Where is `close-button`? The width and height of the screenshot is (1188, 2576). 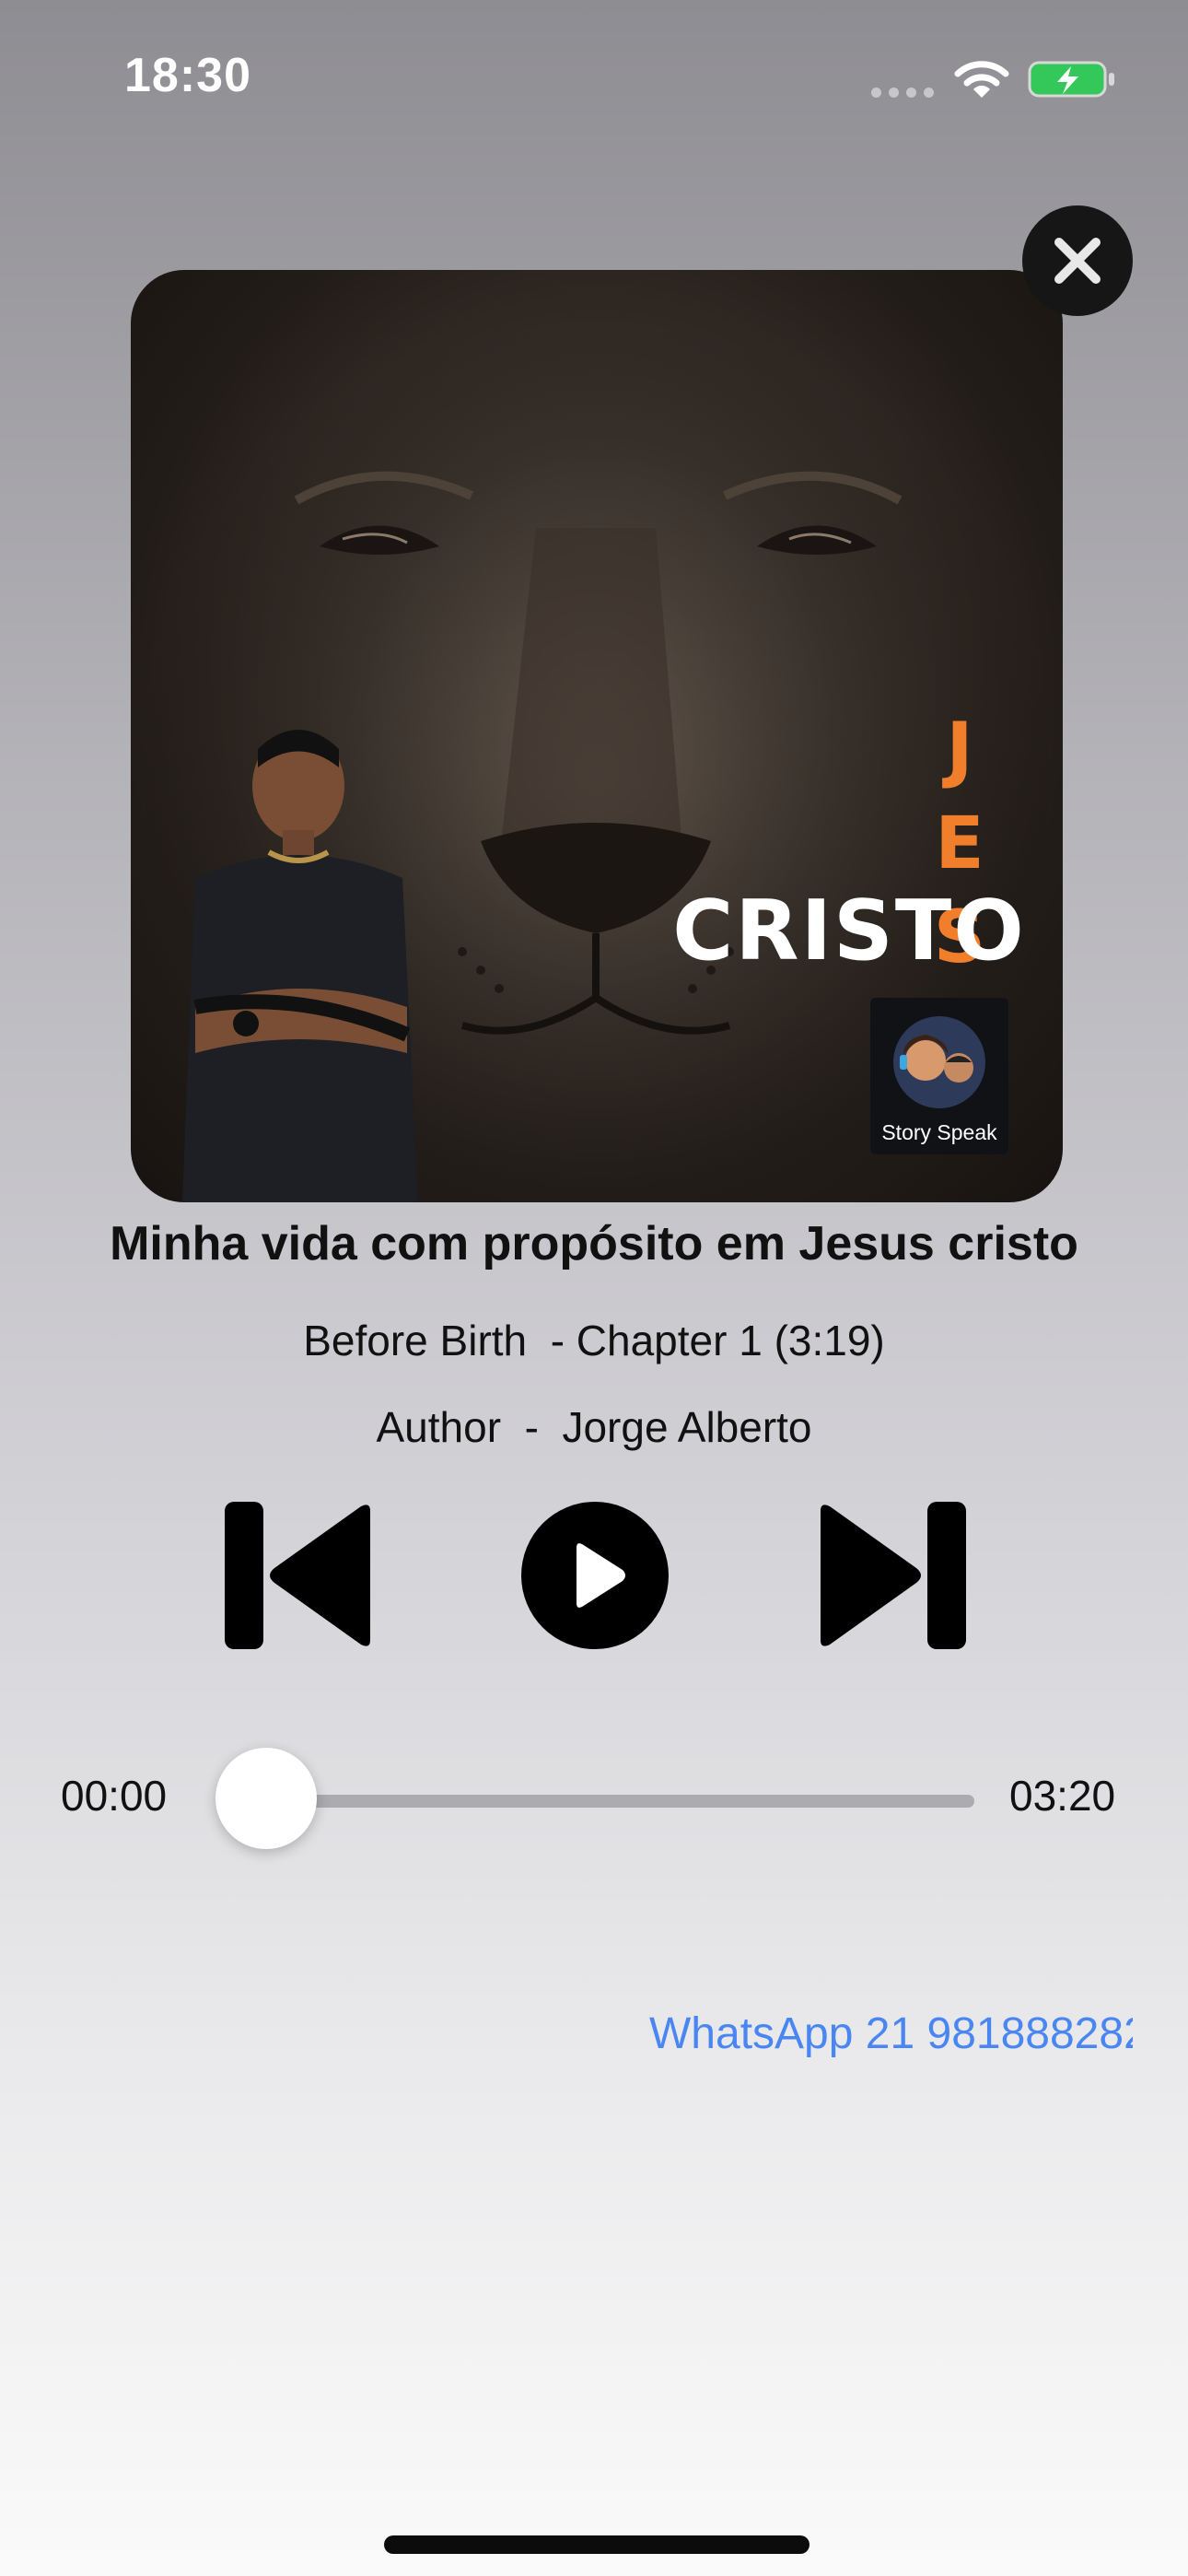
close-button is located at coordinates (1077, 260).